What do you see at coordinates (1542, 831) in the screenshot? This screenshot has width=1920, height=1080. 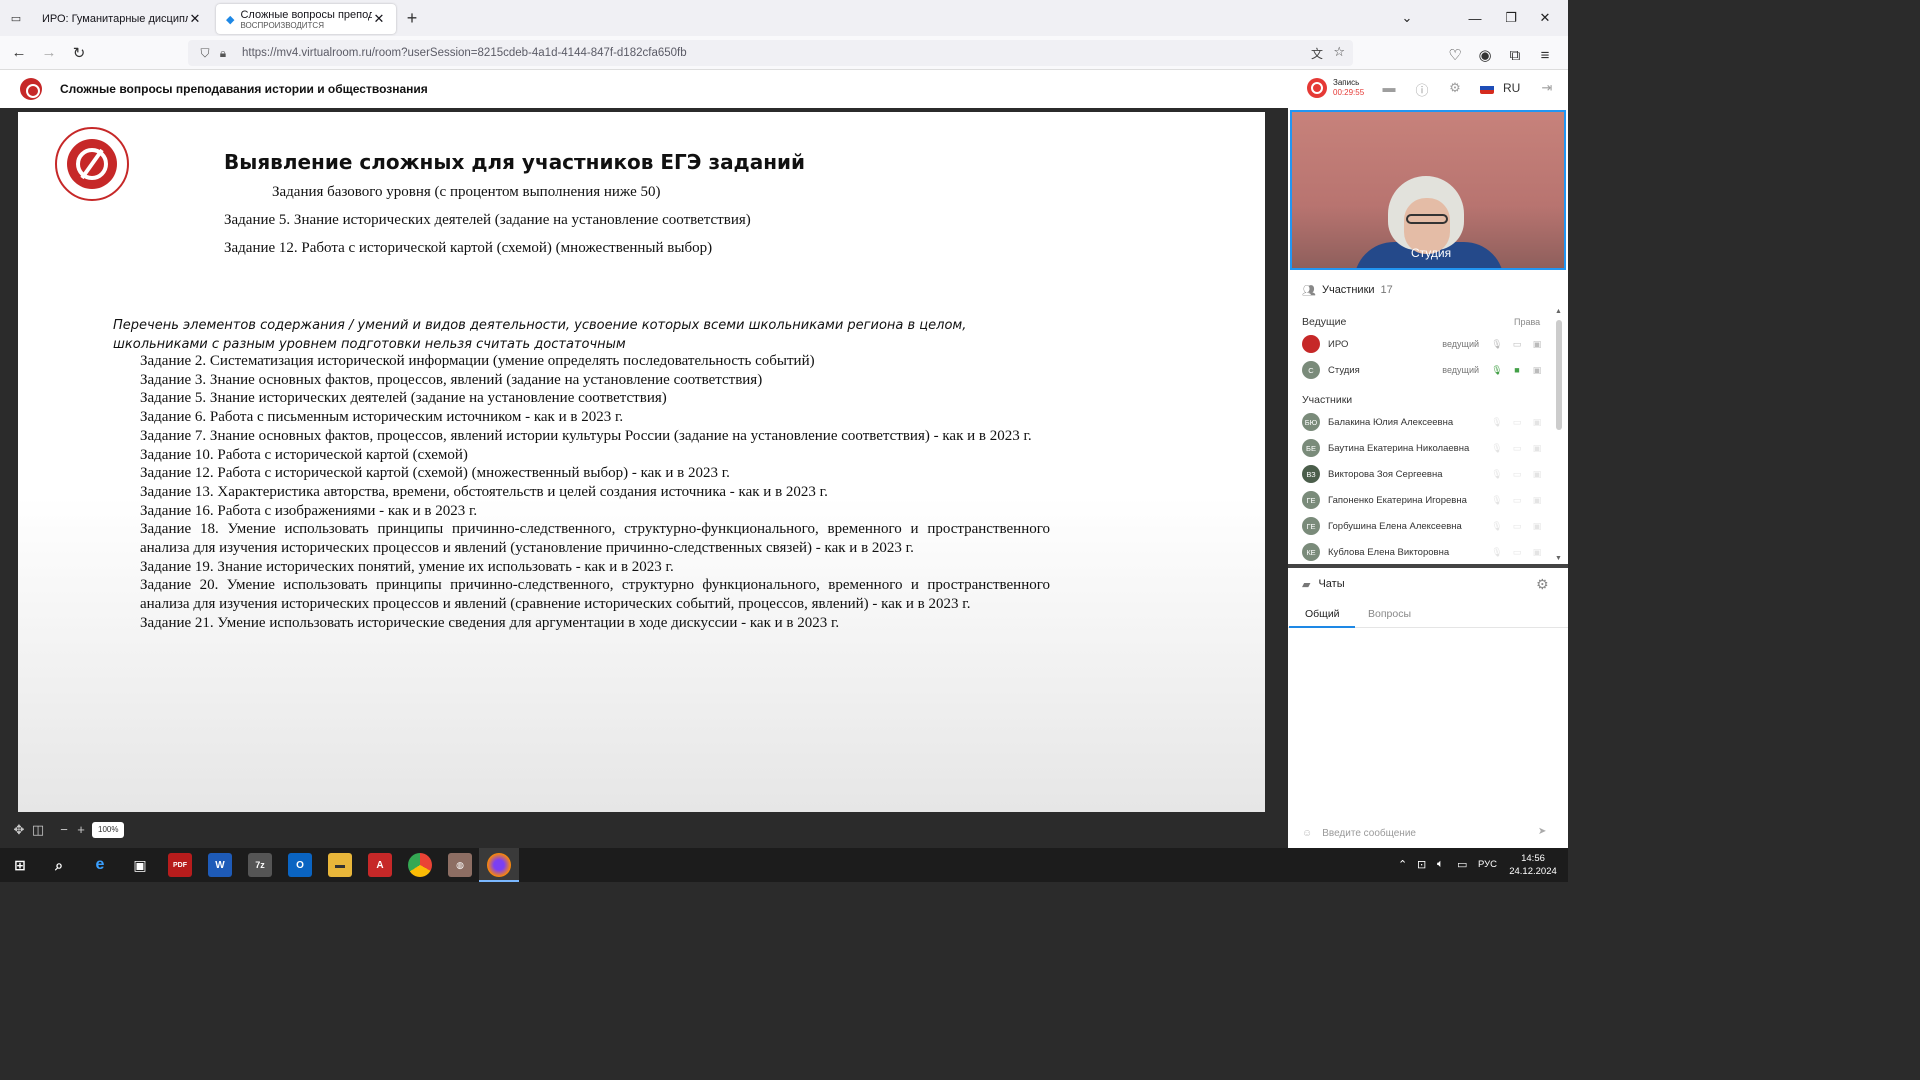 I see `send-icon: ➤` at bounding box center [1542, 831].